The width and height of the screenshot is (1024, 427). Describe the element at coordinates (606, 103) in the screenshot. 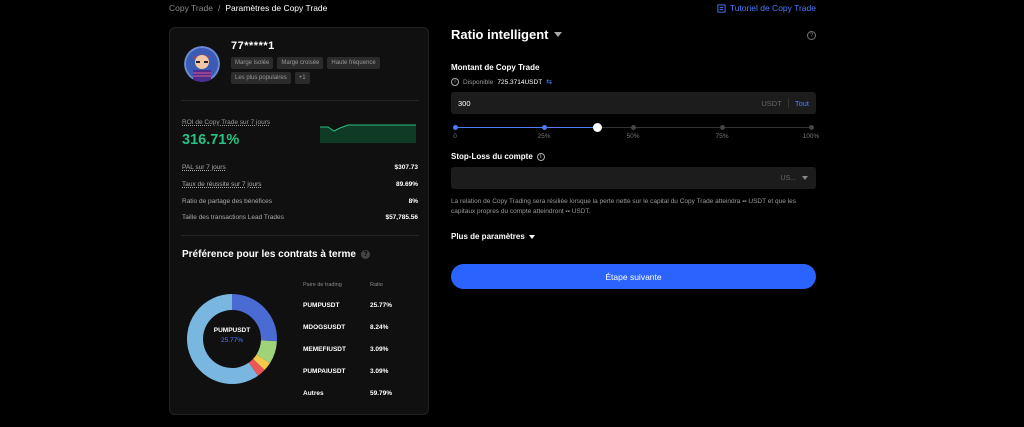

I see `amount-value: 300` at that location.